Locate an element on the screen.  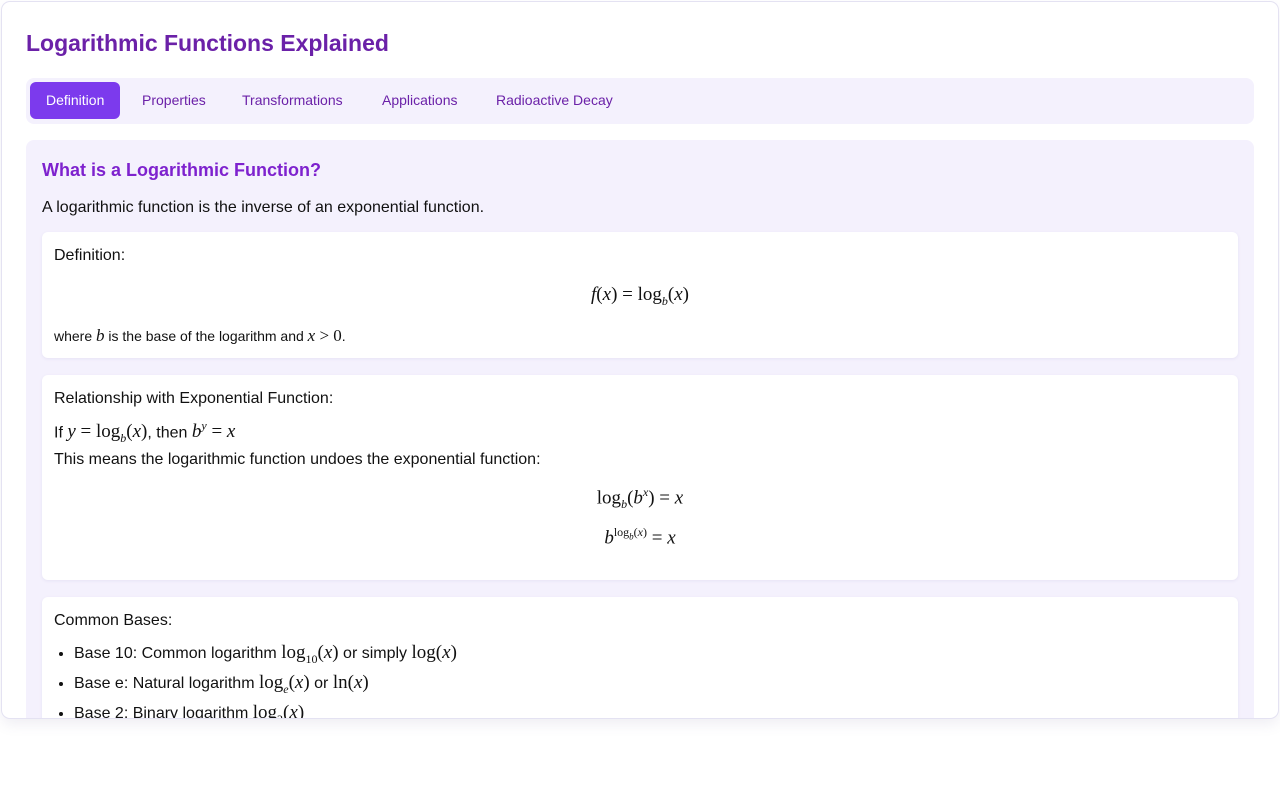
definition-label: Definition: is located at coordinates (90, 255).